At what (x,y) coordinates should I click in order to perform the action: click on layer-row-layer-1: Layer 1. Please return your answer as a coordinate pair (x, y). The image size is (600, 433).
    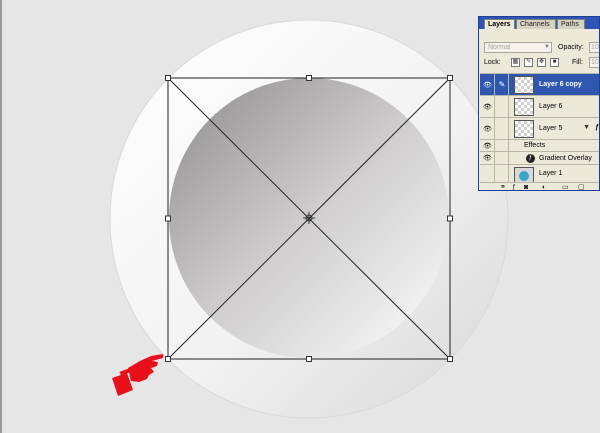
    Looking at the image, I should click on (539, 174).